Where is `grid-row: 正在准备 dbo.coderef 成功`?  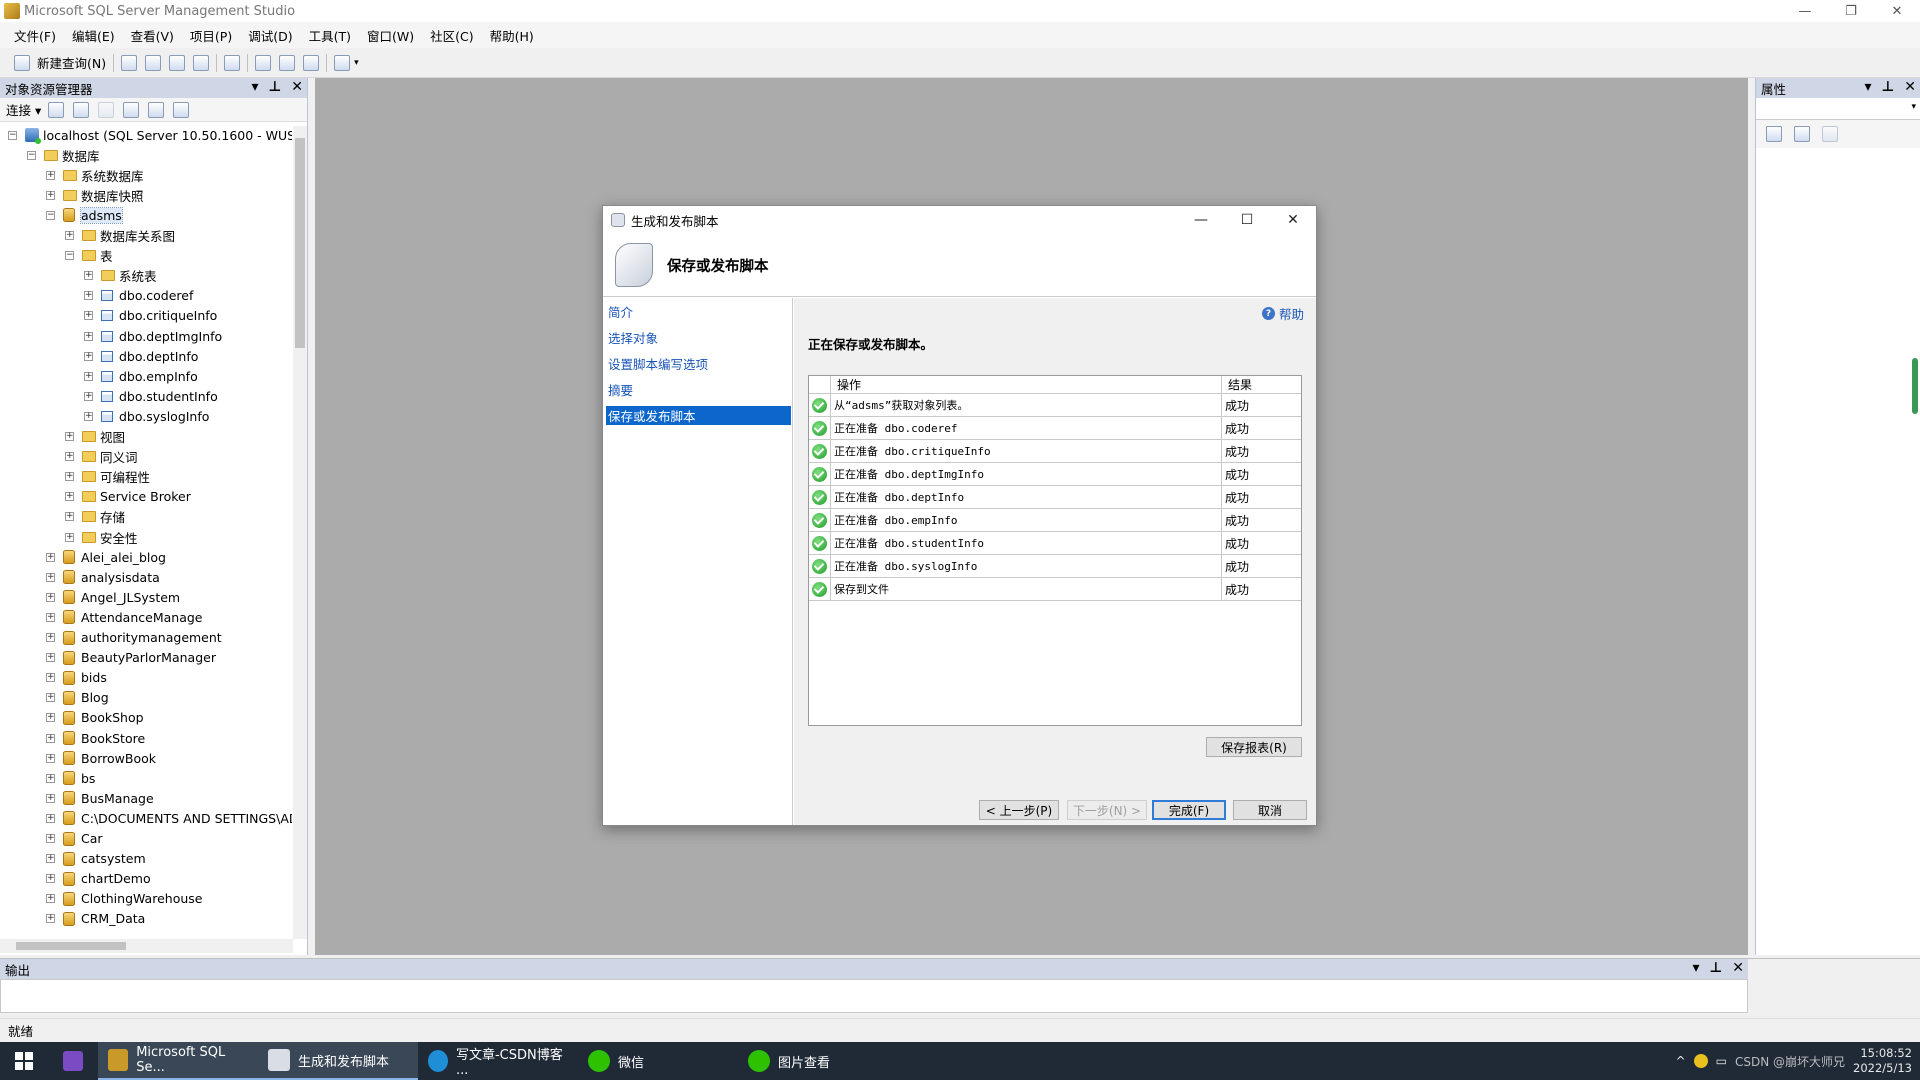
grid-row: 正在准备 dbo.coderef 成功 is located at coordinates (1055, 428).